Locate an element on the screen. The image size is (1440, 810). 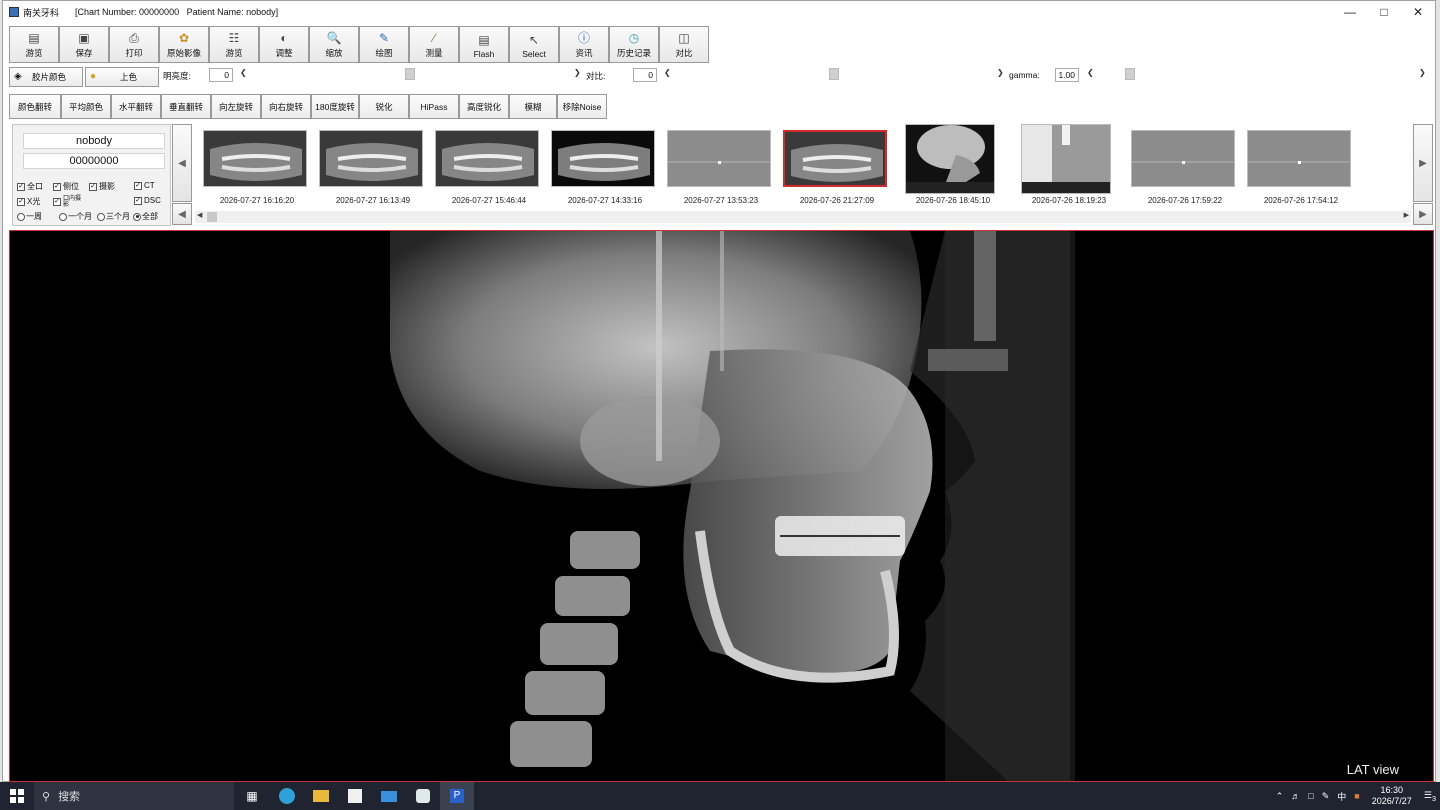
image-thumbnail: 2026-07-27 16:13:49 is located at coordinates (369, 166).